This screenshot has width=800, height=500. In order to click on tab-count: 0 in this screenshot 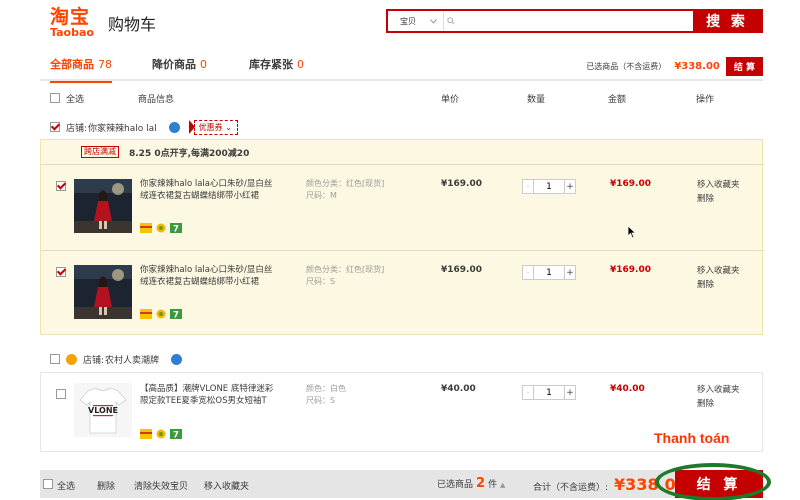, I will do `click(203, 64)`.